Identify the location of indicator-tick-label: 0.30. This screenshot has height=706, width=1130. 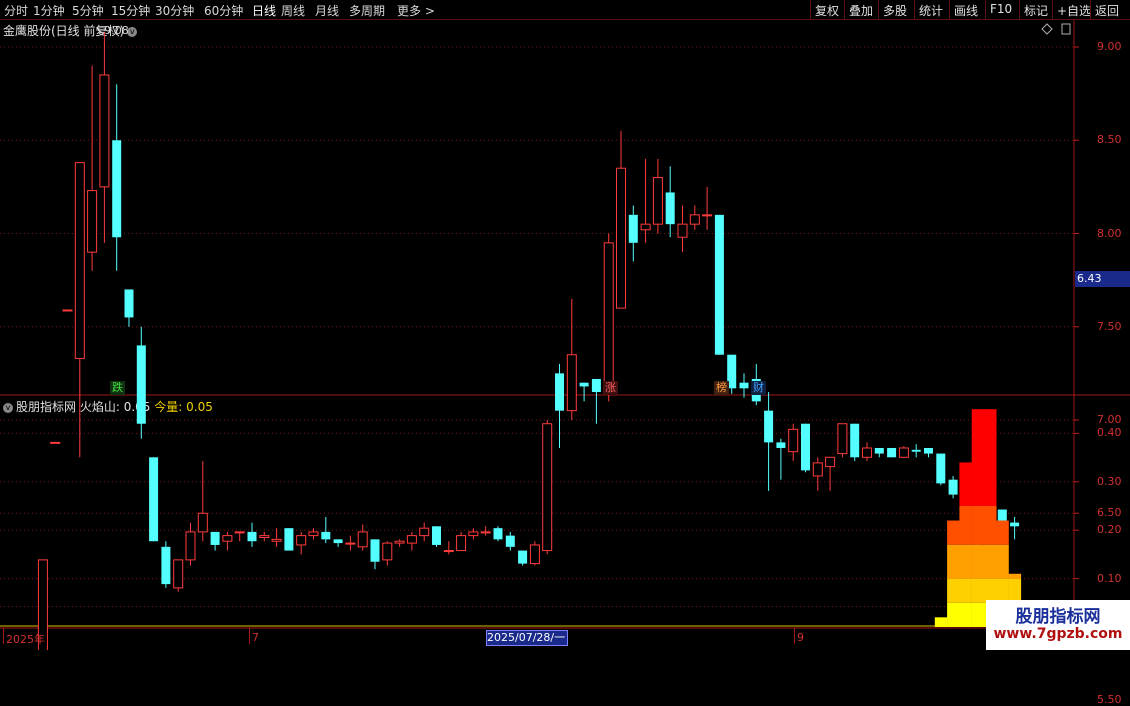
(1109, 481).